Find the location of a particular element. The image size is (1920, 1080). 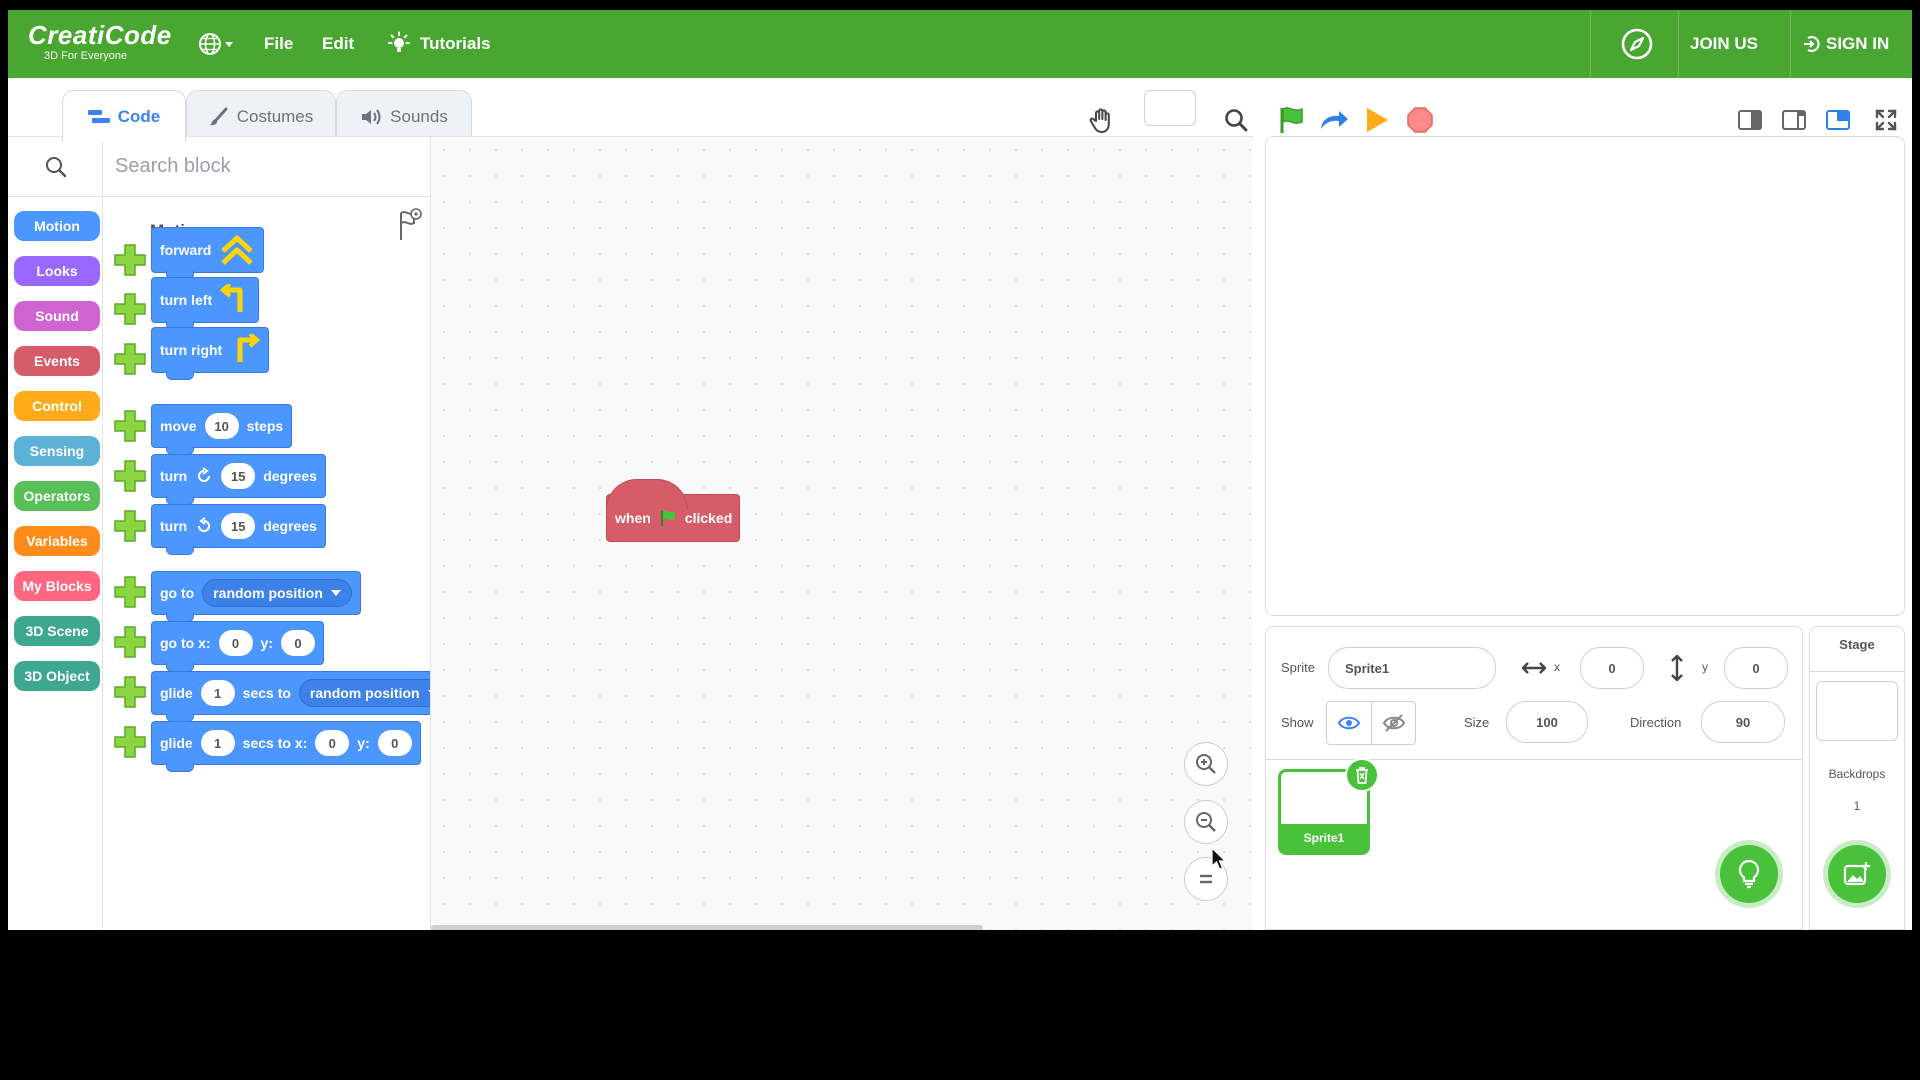

block-turn-left: turn left is located at coordinates (205, 303).